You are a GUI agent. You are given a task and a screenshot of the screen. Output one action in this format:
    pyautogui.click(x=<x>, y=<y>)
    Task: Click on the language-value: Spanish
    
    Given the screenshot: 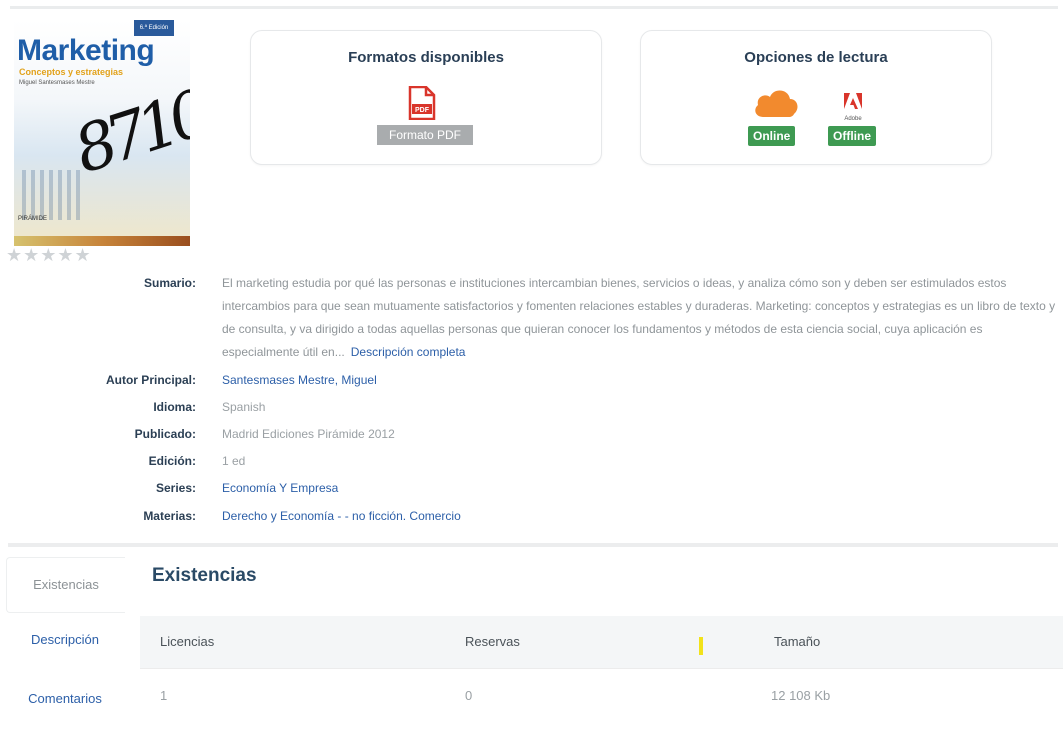 What is the action you would take?
    pyautogui.click(x=244, y=407)
    